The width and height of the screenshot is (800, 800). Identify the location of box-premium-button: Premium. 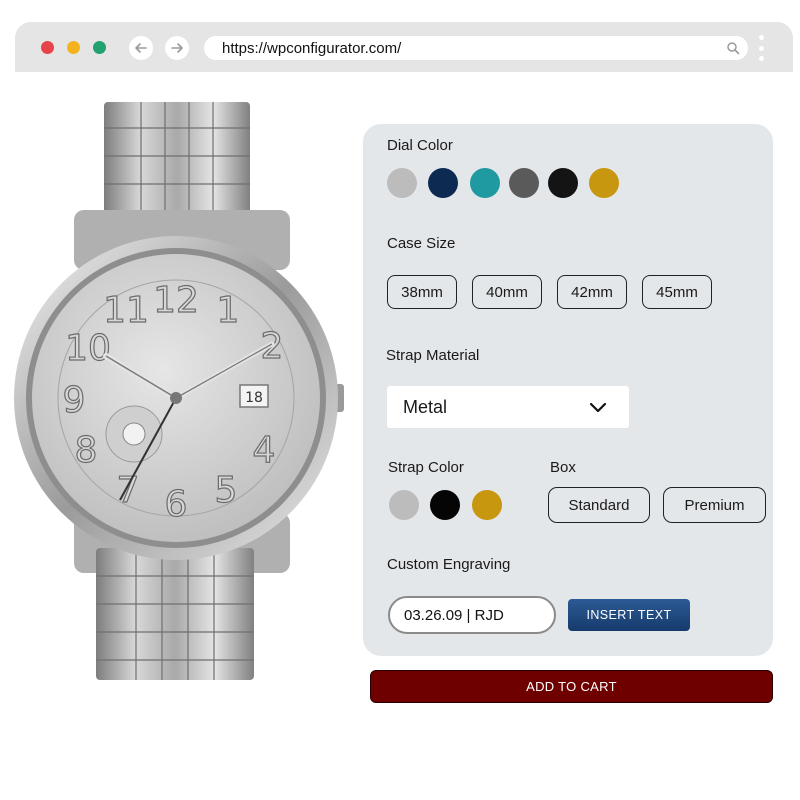
(714, 505).